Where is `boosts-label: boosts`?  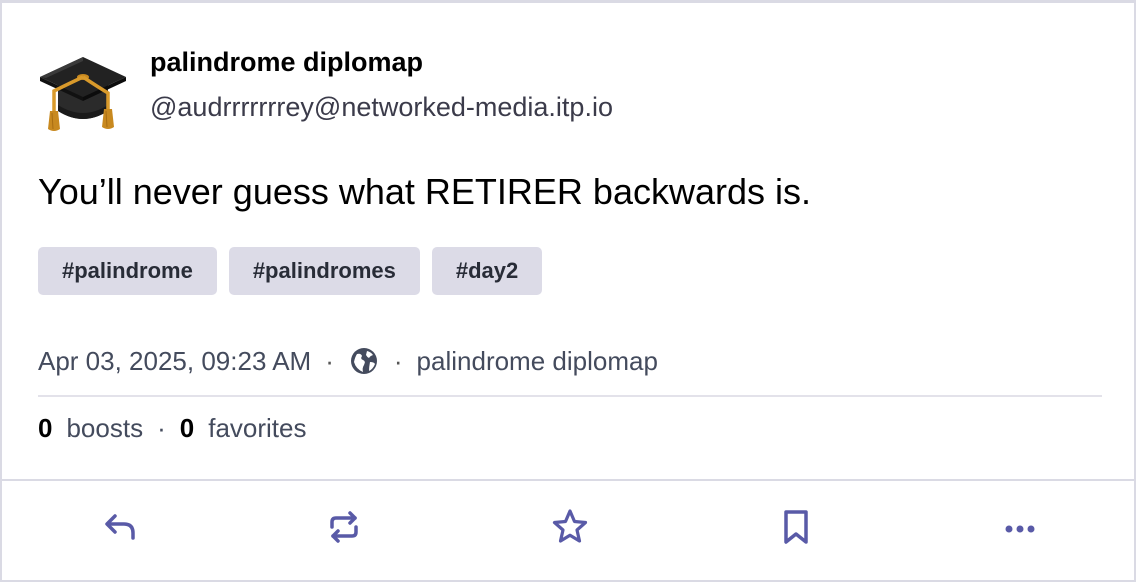 boosts-label: boosts is located at coordinates (104, 428).